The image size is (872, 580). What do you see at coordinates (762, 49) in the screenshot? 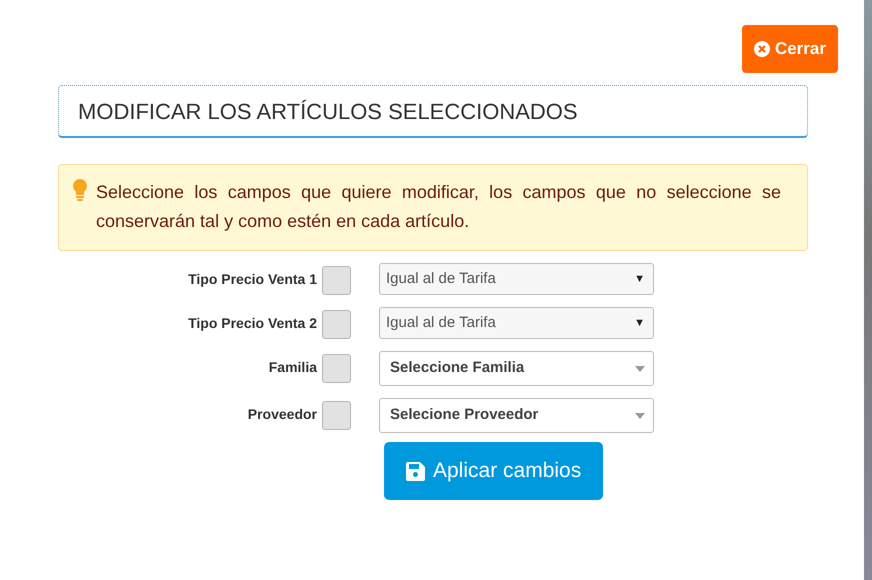
I see `close-icon` at bounding box center [762, 49].